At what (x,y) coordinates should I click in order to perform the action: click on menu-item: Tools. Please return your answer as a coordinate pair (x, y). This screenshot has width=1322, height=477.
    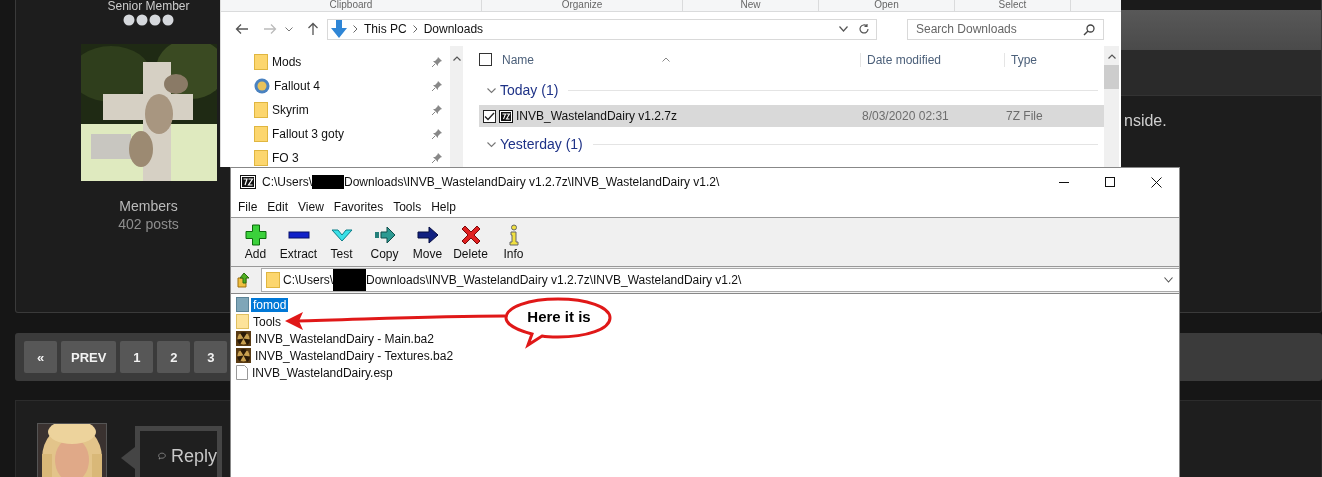
    Looking at the image, I should click on (407, 206).